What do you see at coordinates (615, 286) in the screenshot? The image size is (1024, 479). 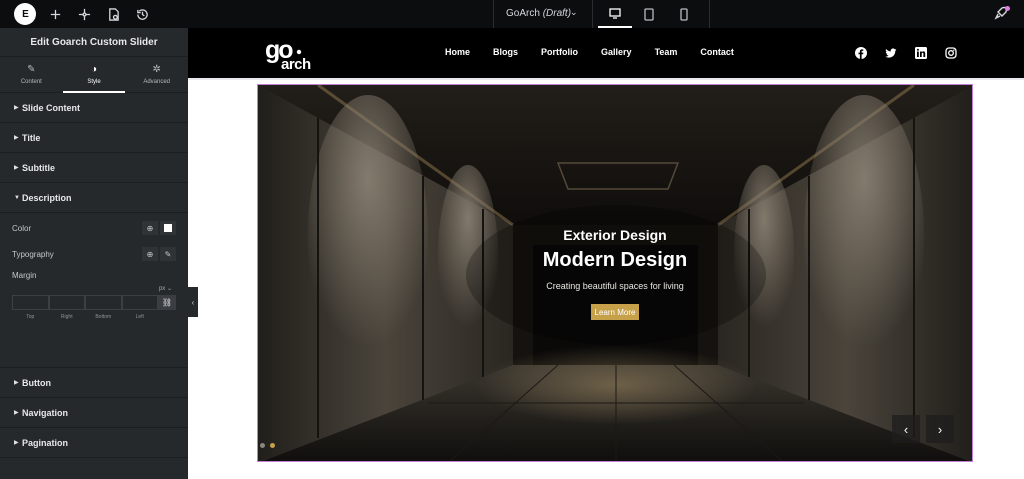 I see `slide-description: Creating beautiful spaces for living` at bounding box center [615, 286].